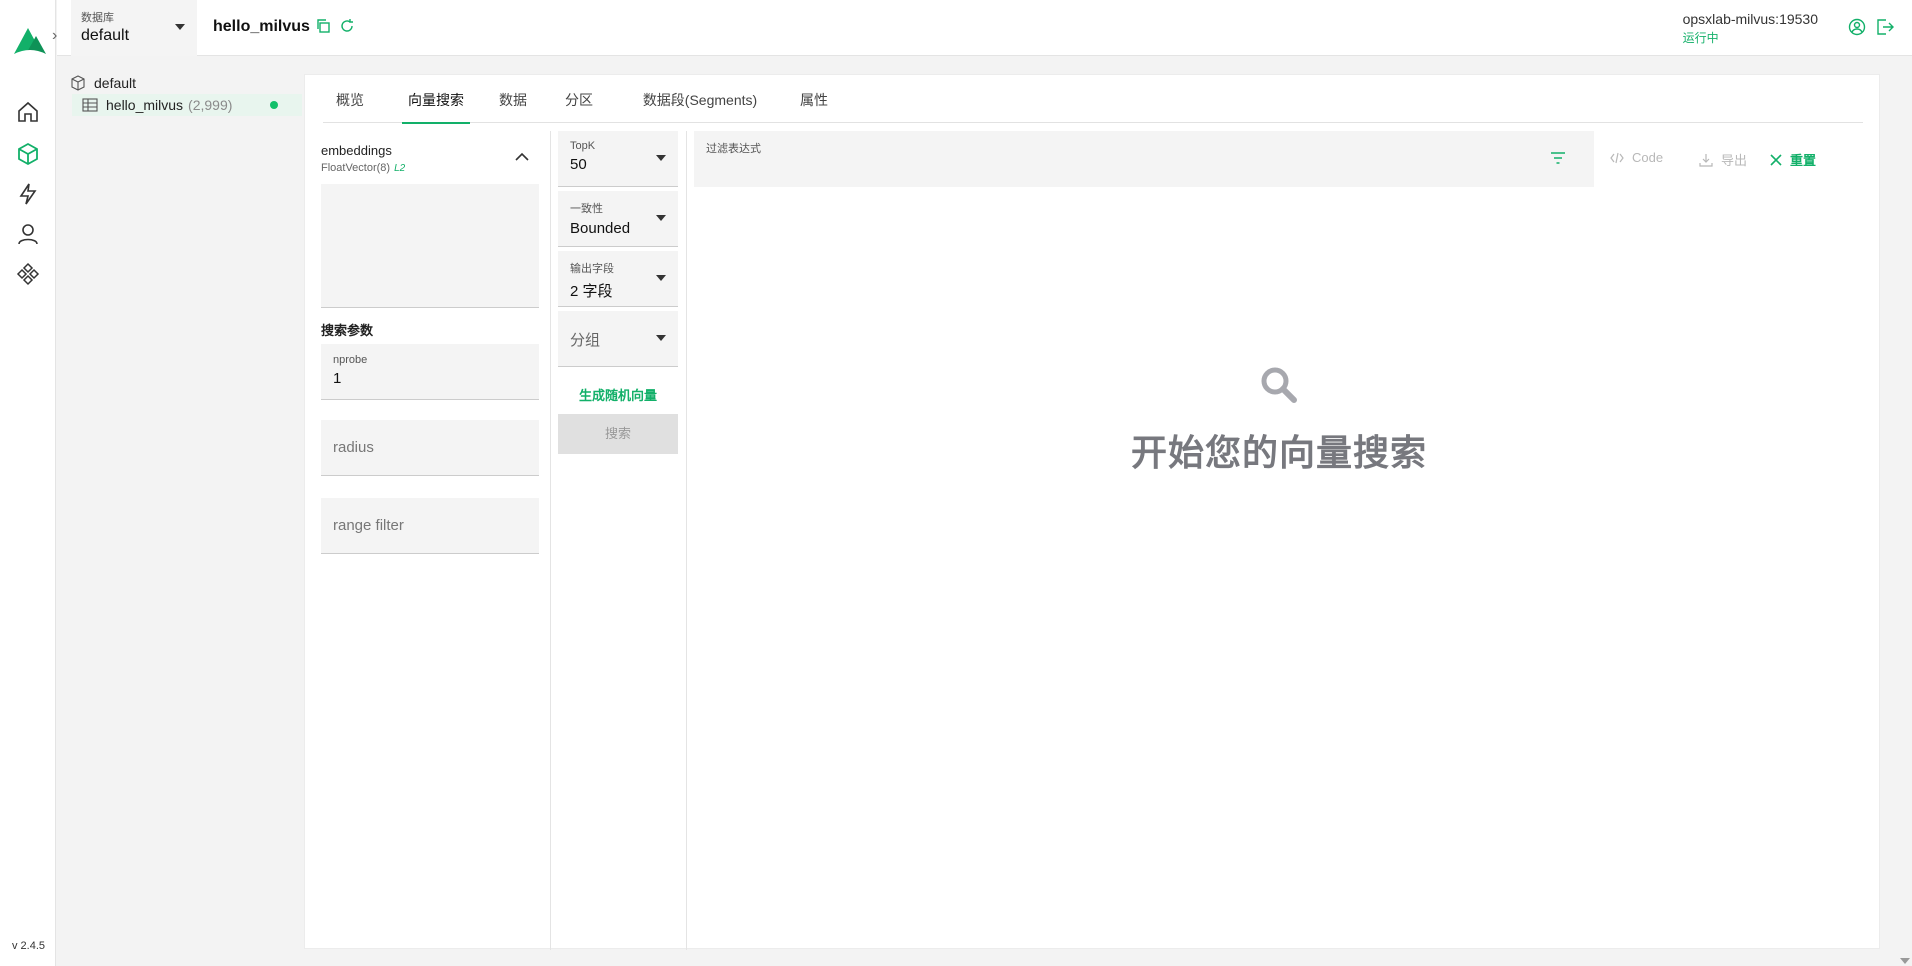  I want to click on plugins-diamond-icon, so click(28, 274).